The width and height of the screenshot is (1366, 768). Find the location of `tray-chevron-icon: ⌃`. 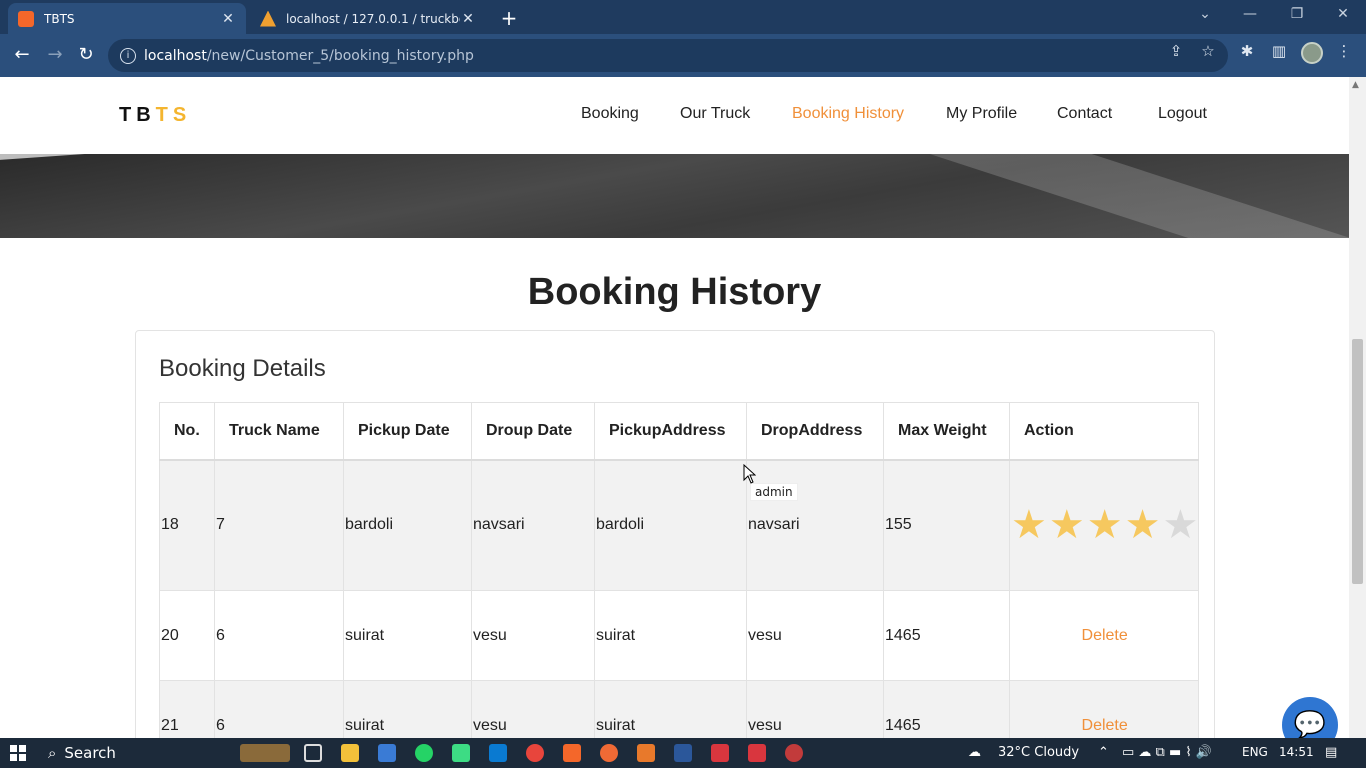

tray-chevron-icon: ⌃ is located at coordinates (1103, 752).